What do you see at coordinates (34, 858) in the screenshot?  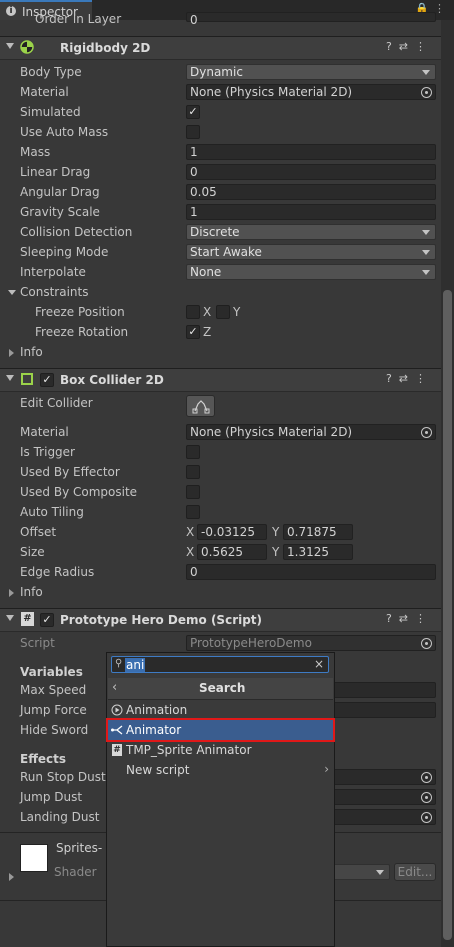 I see `material-preview` at bounding box center [34, 858].